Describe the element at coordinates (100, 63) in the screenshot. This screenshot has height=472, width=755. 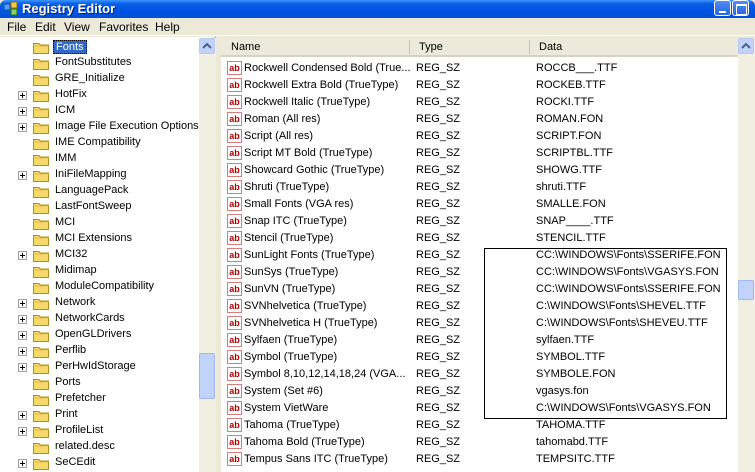
I see `tree-item: FontSubstitutes` at that location.